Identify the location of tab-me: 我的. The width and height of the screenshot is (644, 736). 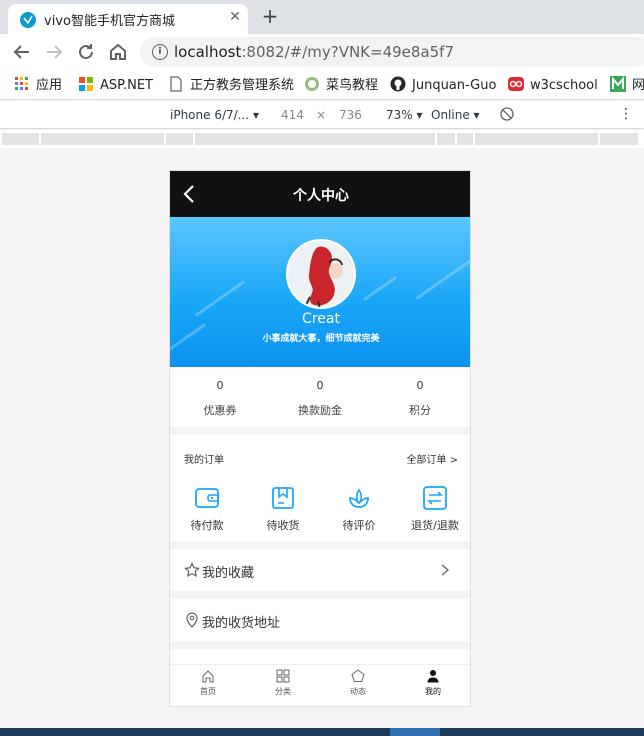
(433, 683).